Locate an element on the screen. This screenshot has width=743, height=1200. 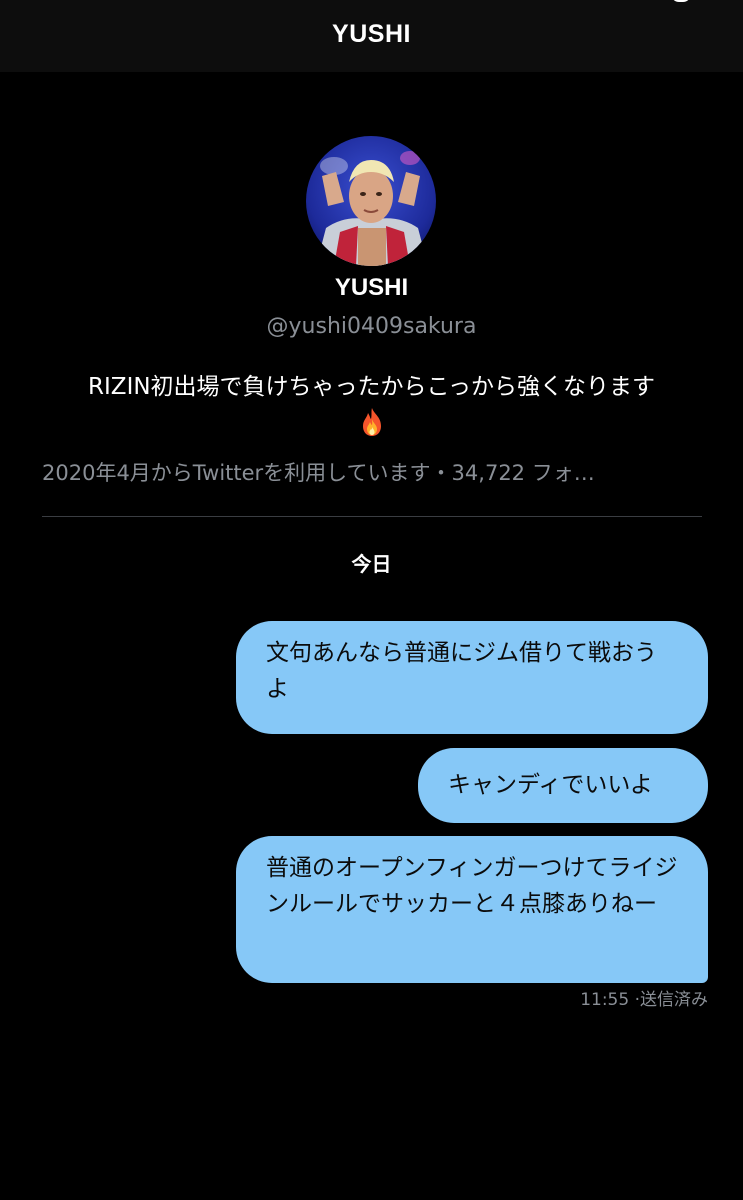
avatar is located at coordinates (371, 201).